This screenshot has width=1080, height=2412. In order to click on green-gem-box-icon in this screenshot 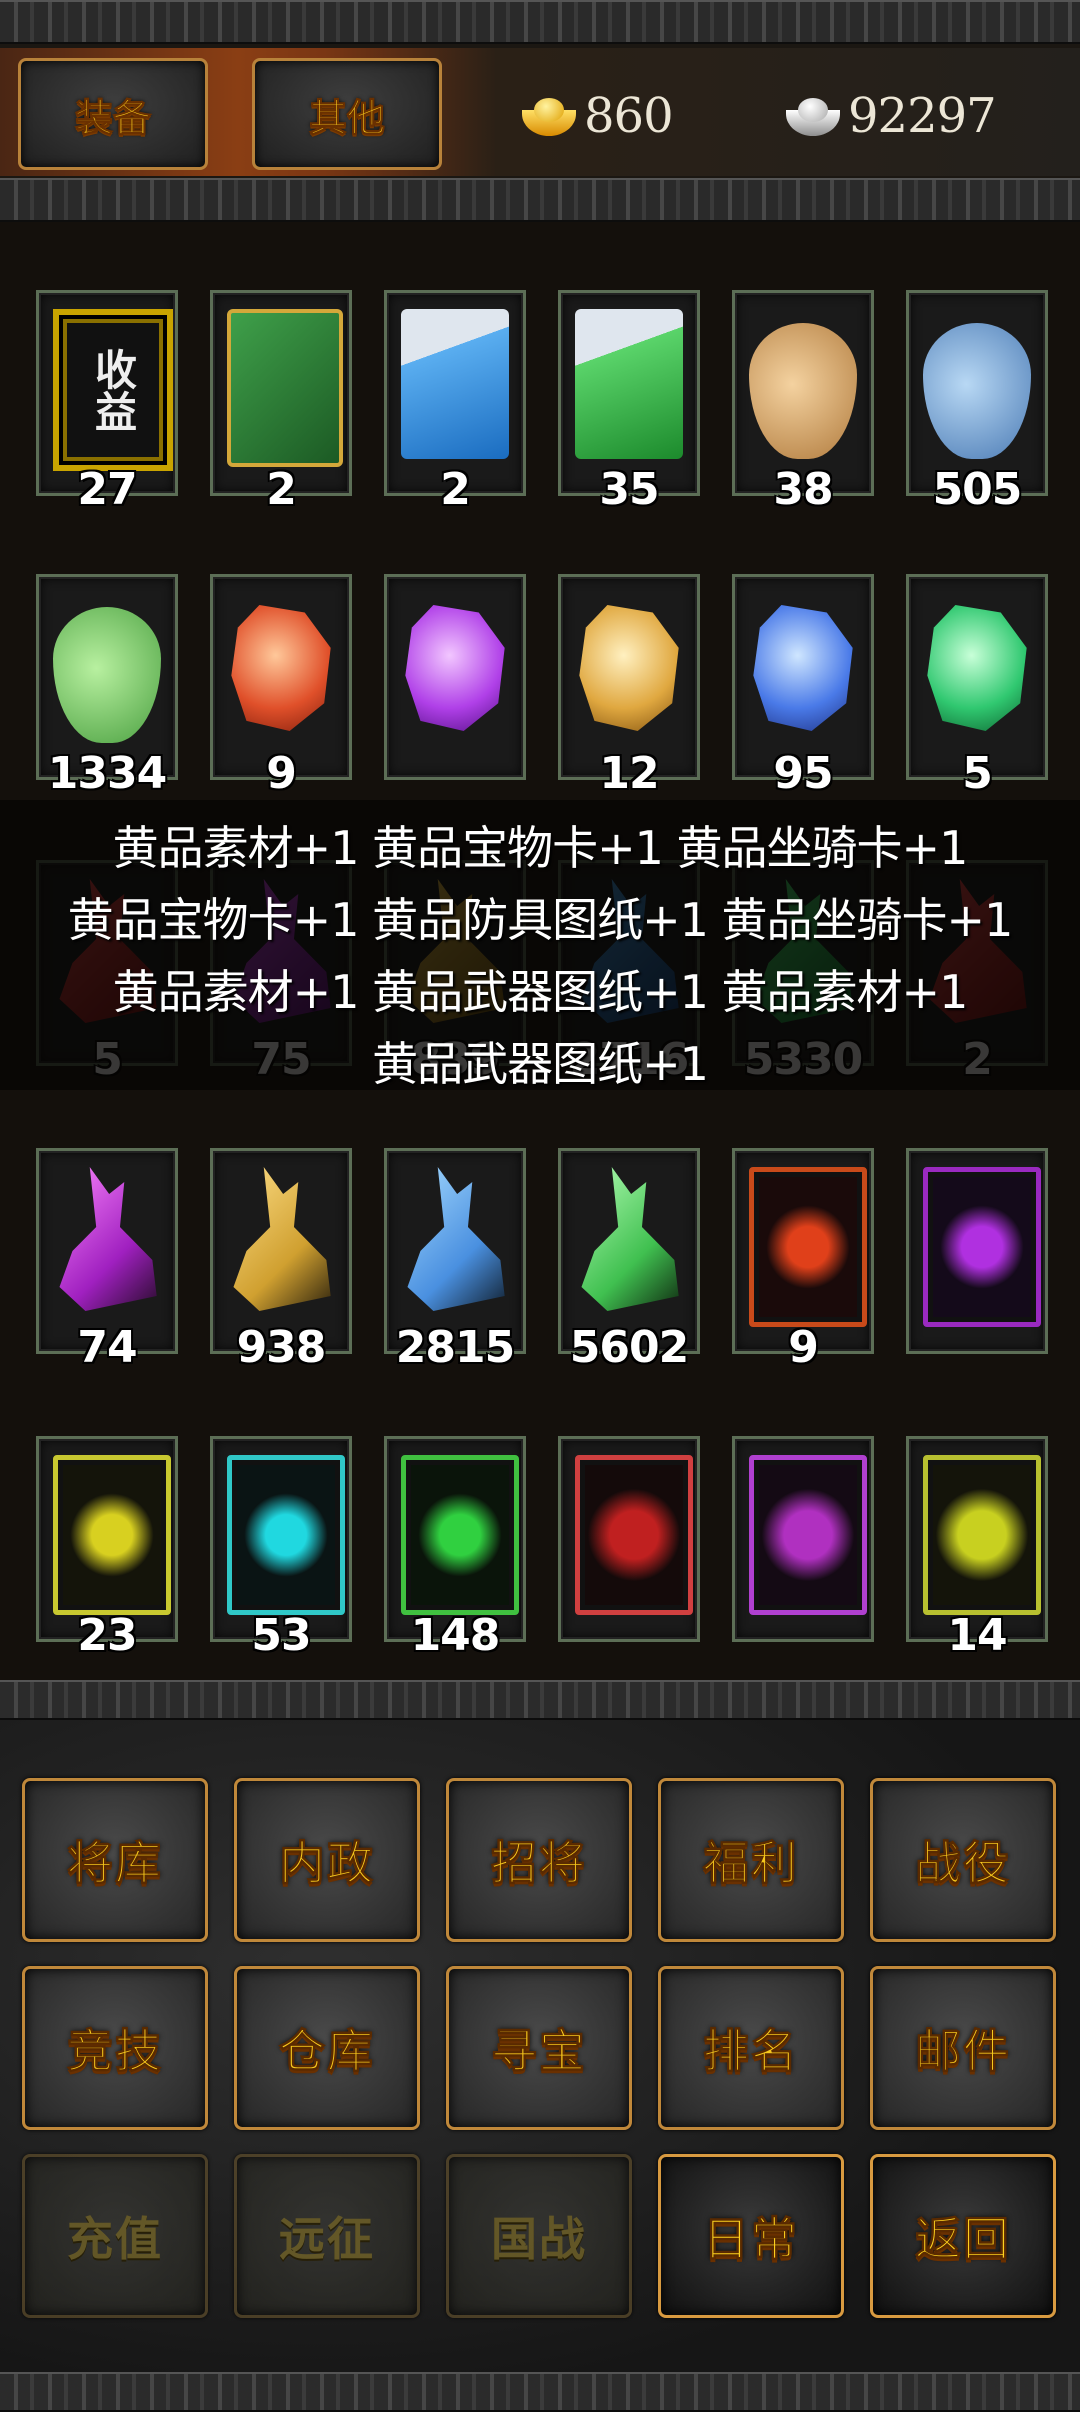, I will do `click(629, 384)`.